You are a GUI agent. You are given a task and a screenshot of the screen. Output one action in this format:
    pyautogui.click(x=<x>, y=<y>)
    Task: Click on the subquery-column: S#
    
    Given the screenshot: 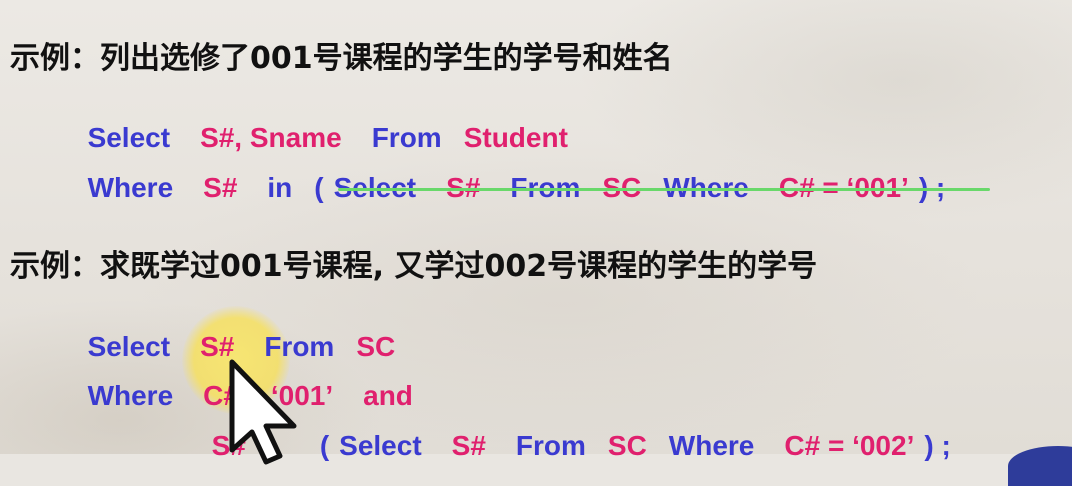 What is the action you would take?
    pyautogui.click(x=468, y=445)
    